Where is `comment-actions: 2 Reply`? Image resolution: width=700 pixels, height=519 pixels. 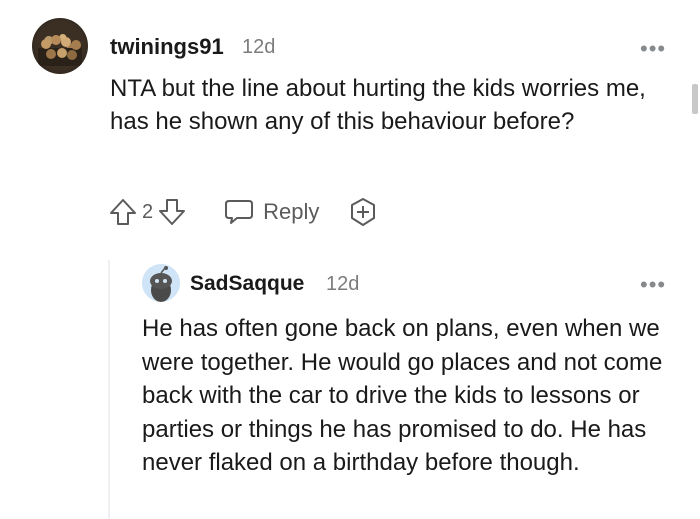
comment-actions: 2 Reply is located at coordinates (243, 212).